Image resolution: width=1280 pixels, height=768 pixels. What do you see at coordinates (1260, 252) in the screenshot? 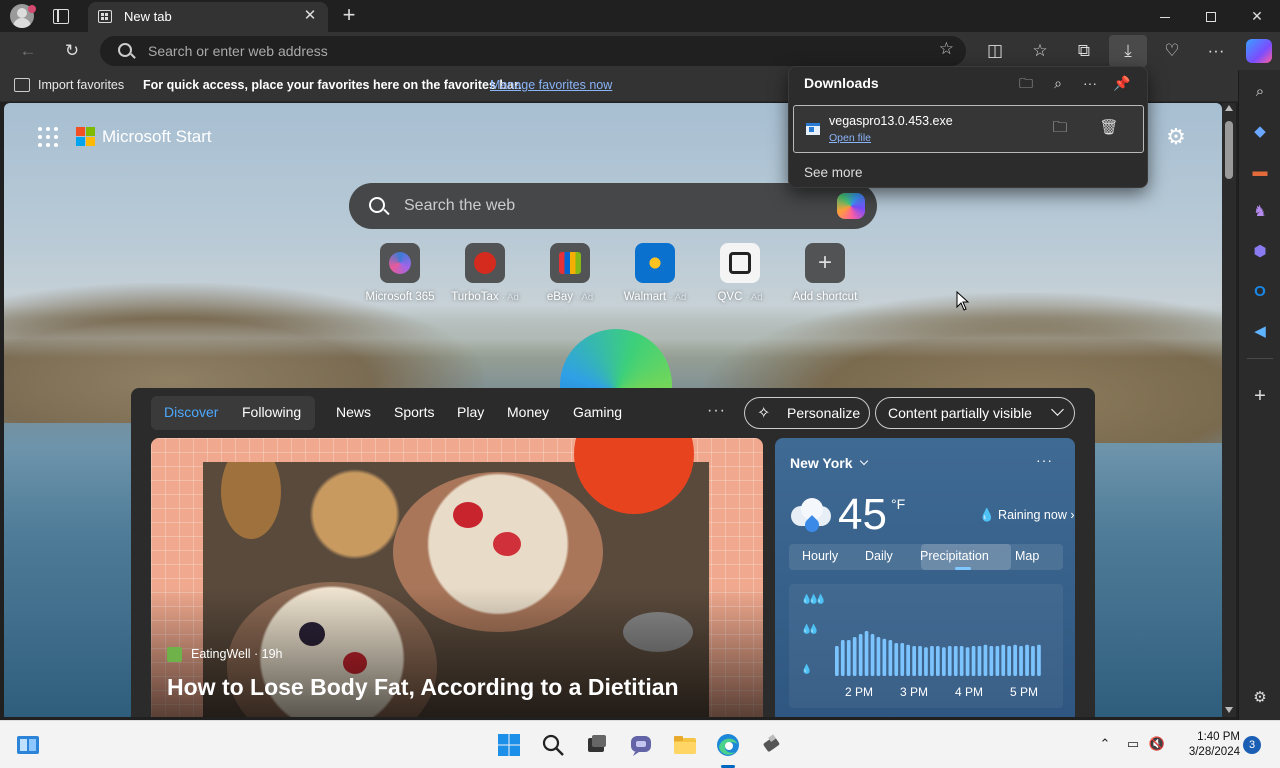
I see `microsoft-365-icon: ⬢` at bounding box center [1260, 252].